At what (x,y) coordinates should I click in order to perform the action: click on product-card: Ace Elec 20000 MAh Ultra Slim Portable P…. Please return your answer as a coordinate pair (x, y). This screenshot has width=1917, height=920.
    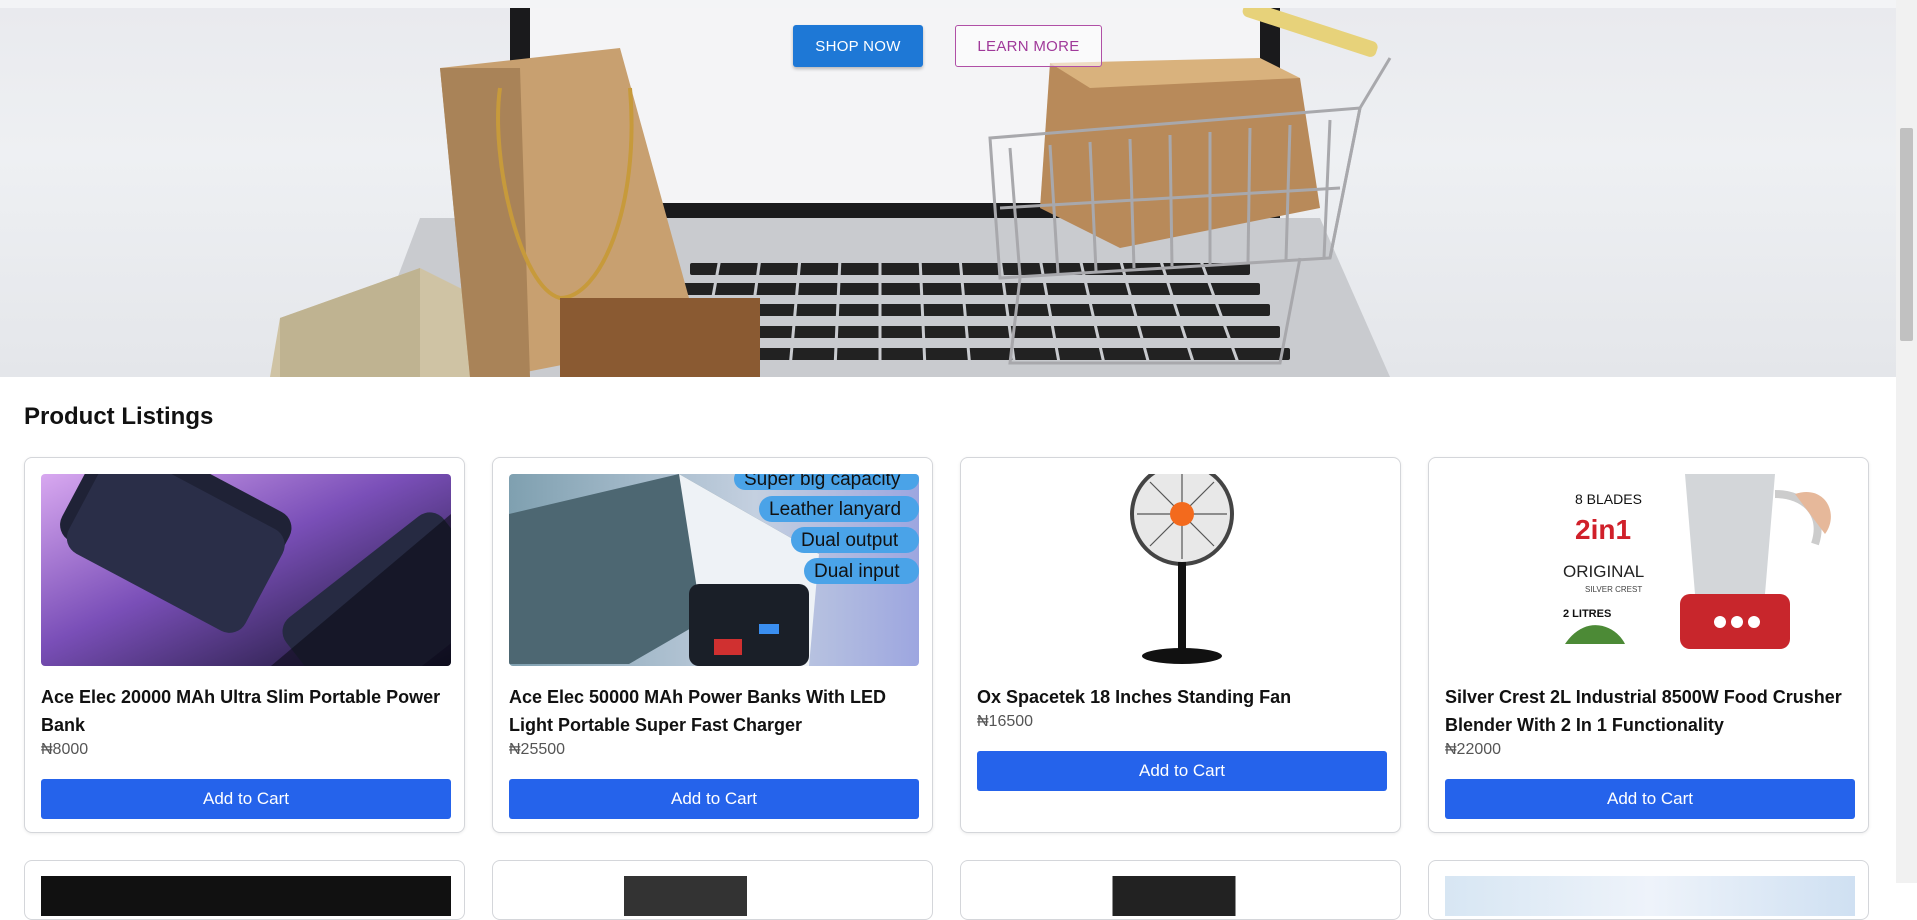
    Looking at the image, I should click on (244, 645).